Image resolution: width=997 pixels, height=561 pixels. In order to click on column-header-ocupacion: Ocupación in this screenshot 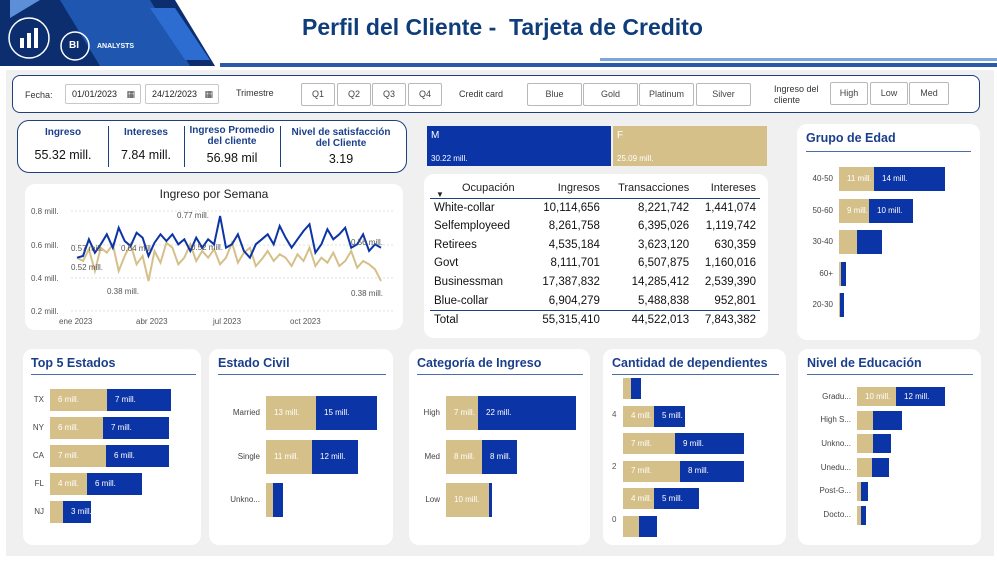, I will do `click(480, 188)`.